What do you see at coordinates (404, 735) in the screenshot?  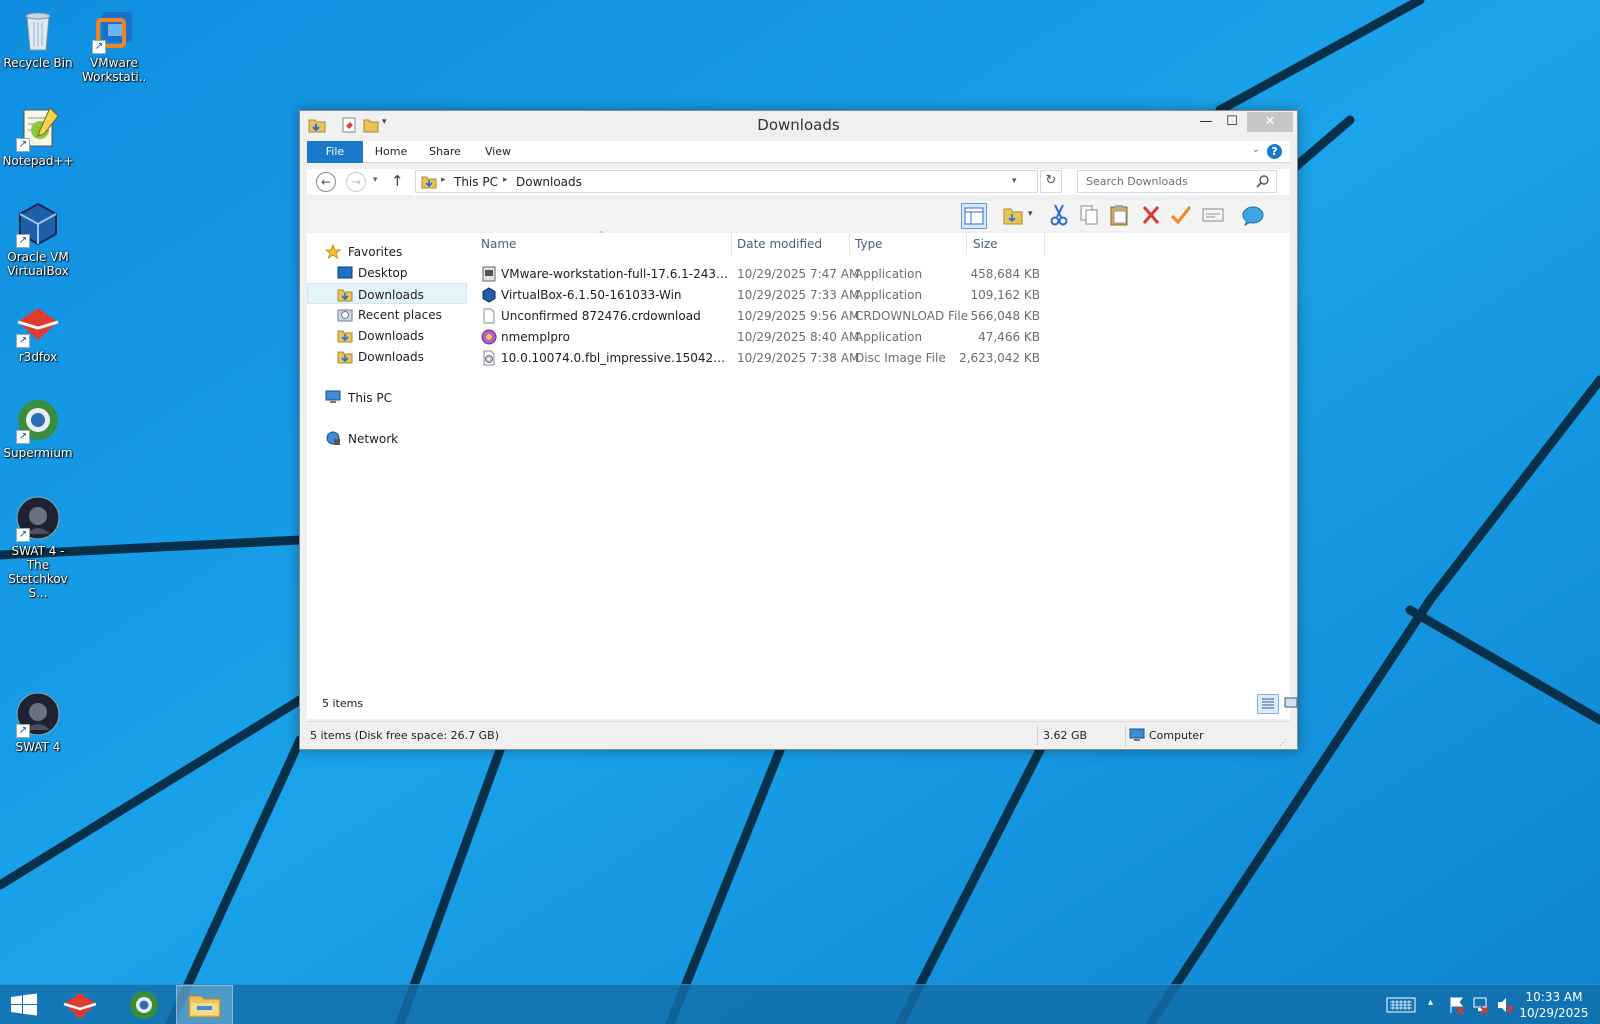 I see `status-disk-space: 5 items (Disk free space: 26.7 GB)` at bounding box center [404, 735].